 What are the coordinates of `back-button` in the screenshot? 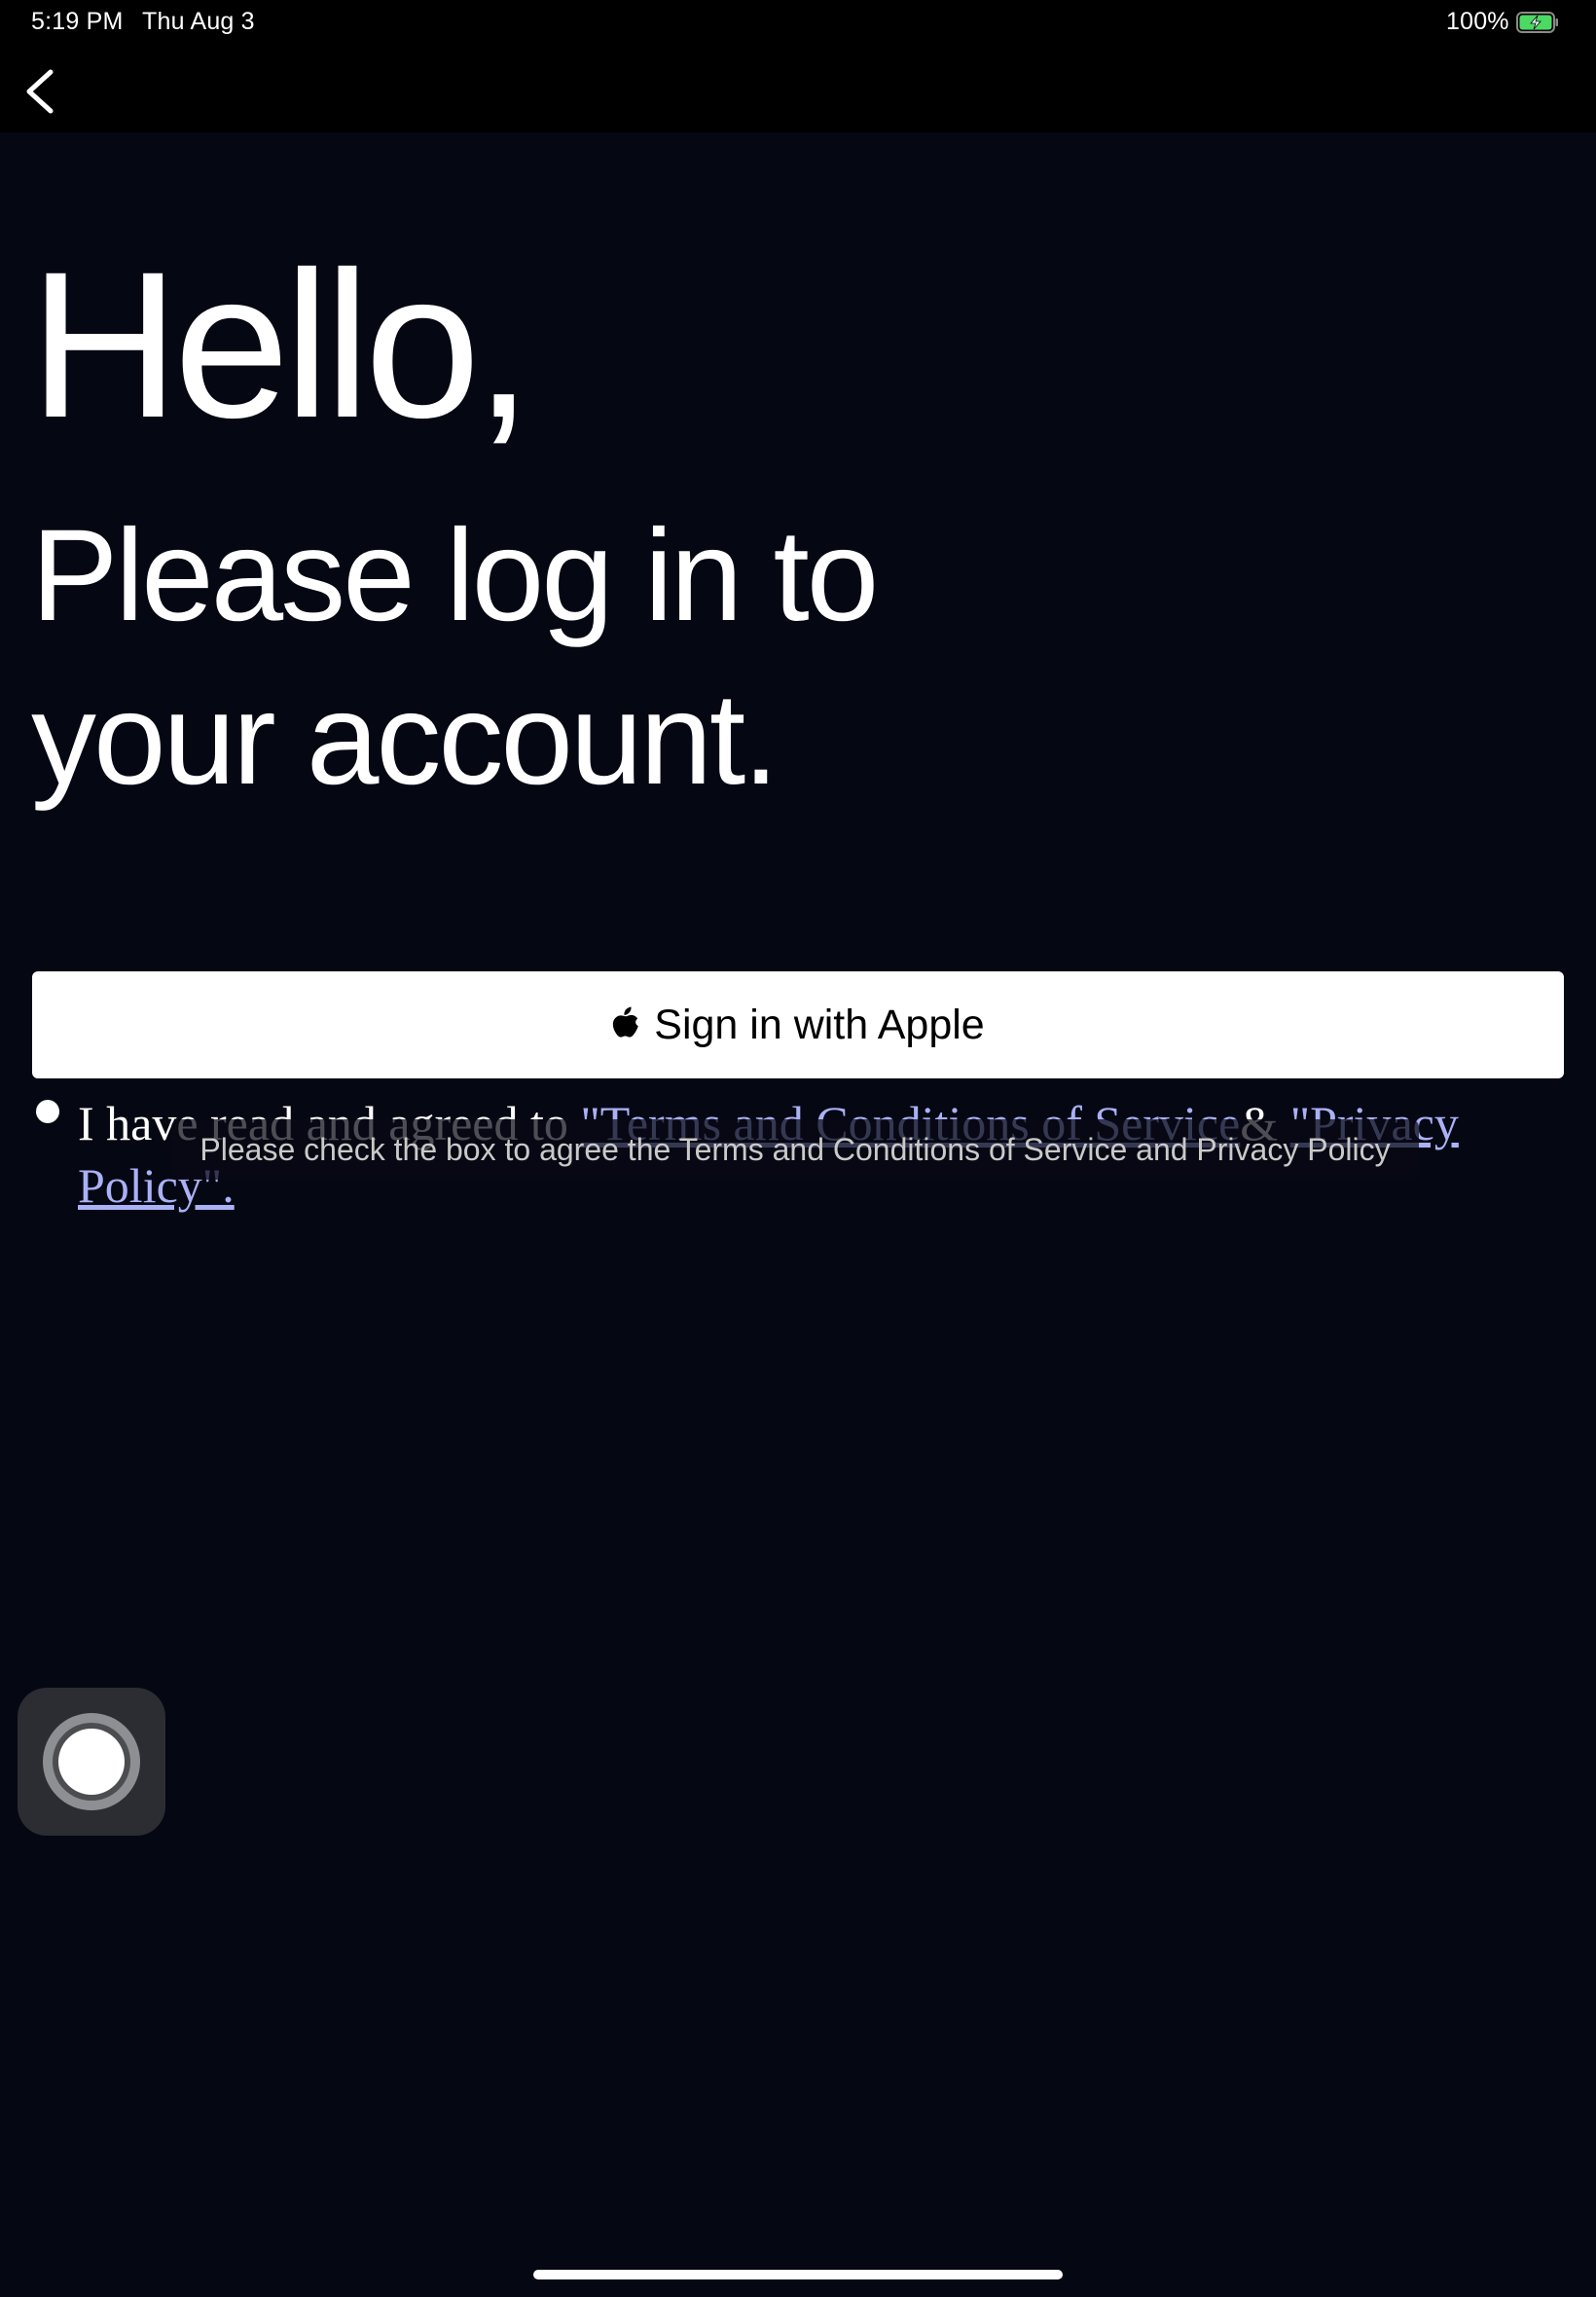 It's located at (41, 92).